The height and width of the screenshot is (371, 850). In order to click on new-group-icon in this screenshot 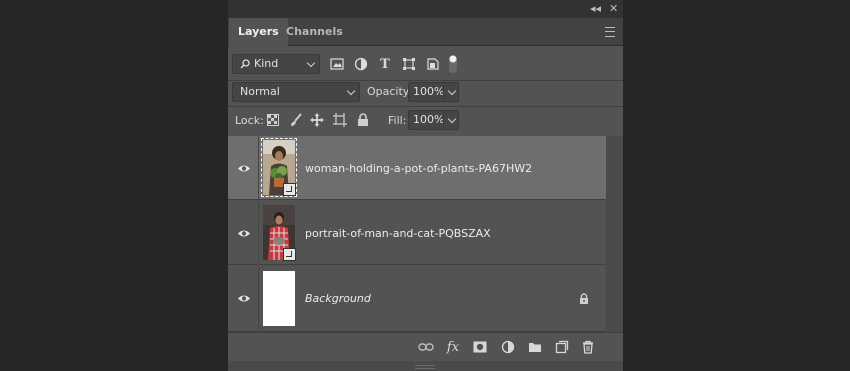, I will do `click(535, 347)`.